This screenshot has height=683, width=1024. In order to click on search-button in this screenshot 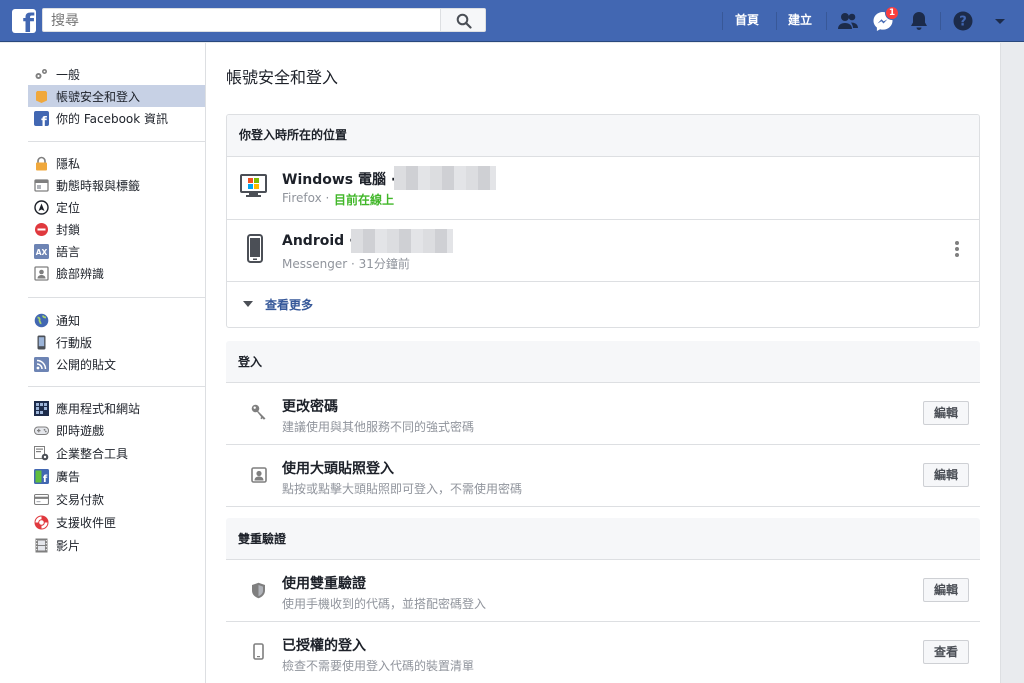, I will do `click(463, 20)`.